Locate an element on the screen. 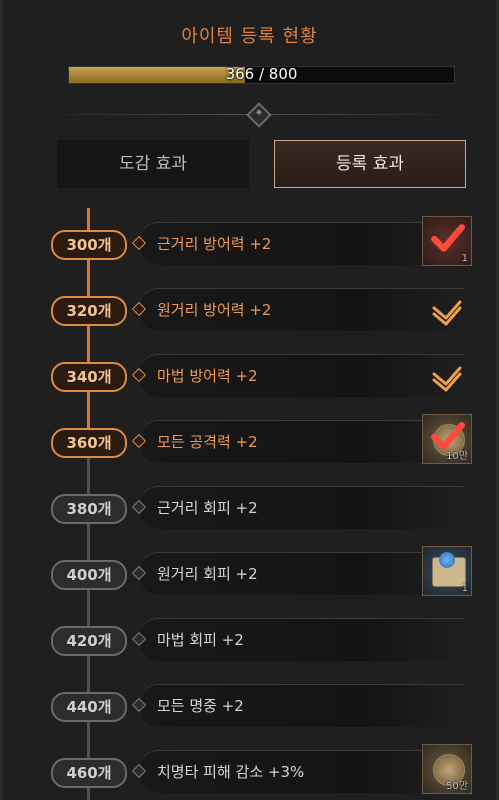 This screenshot has height=800, width=499. milestone-row: 420개 마법 회피 +2 is located at coordinates (249, 639).